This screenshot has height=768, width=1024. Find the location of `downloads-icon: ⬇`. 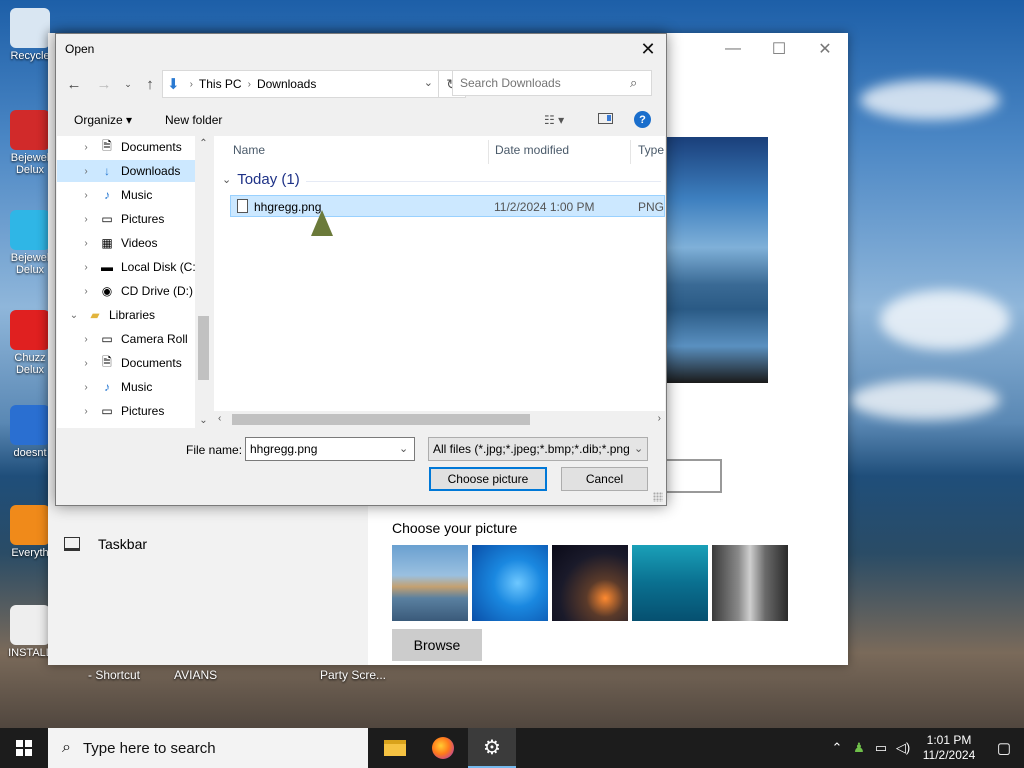

downloads-icon: ⬇ is located at coordinates (173, 84).